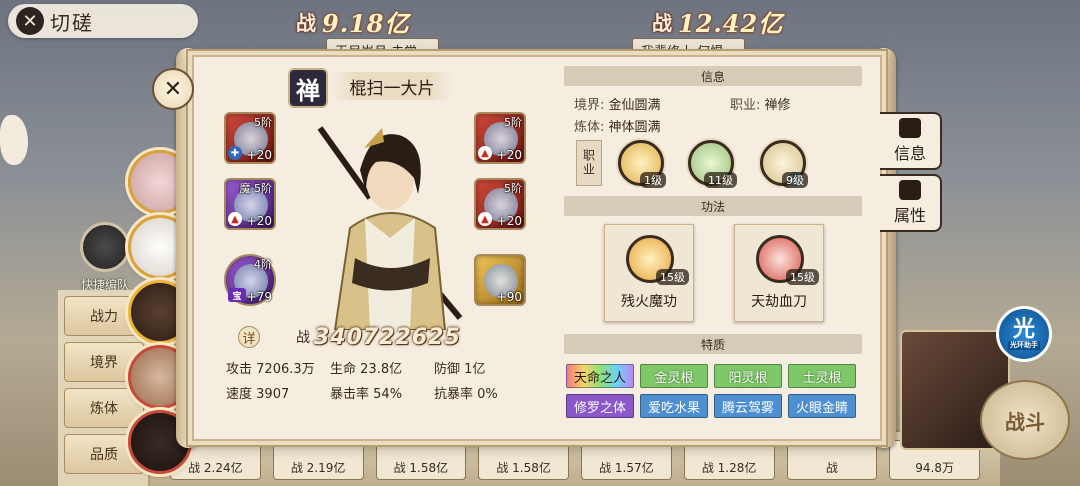 This screenshot has width=1080, height=486. I want to click on character-portrait, so click(390, 228).